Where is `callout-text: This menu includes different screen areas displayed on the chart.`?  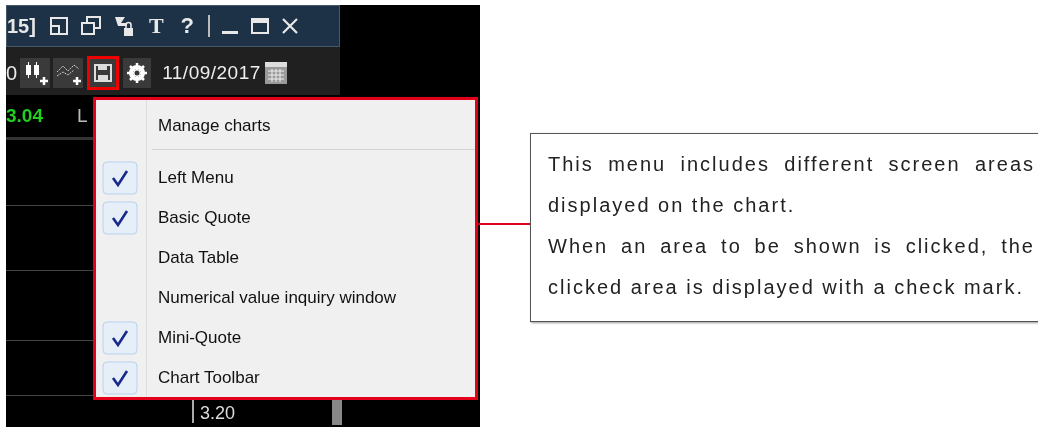 callout-text: This menu includes different screen areas displayed on the chart. is located at coordinates (791, 185).